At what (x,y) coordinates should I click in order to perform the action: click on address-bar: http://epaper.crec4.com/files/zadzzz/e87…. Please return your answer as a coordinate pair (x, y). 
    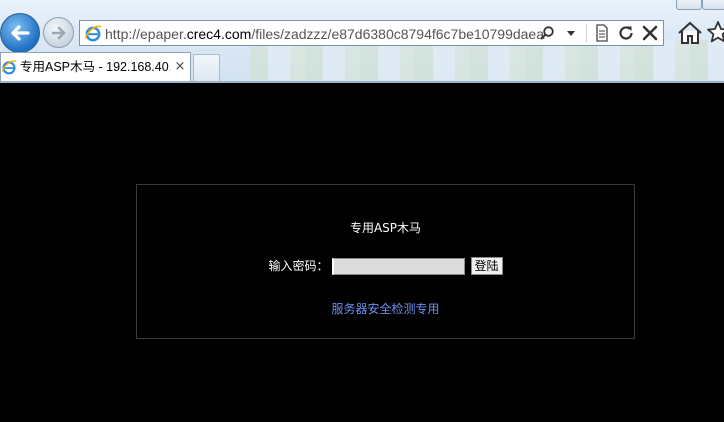
    Looking at the image, I should click on (371, 33).